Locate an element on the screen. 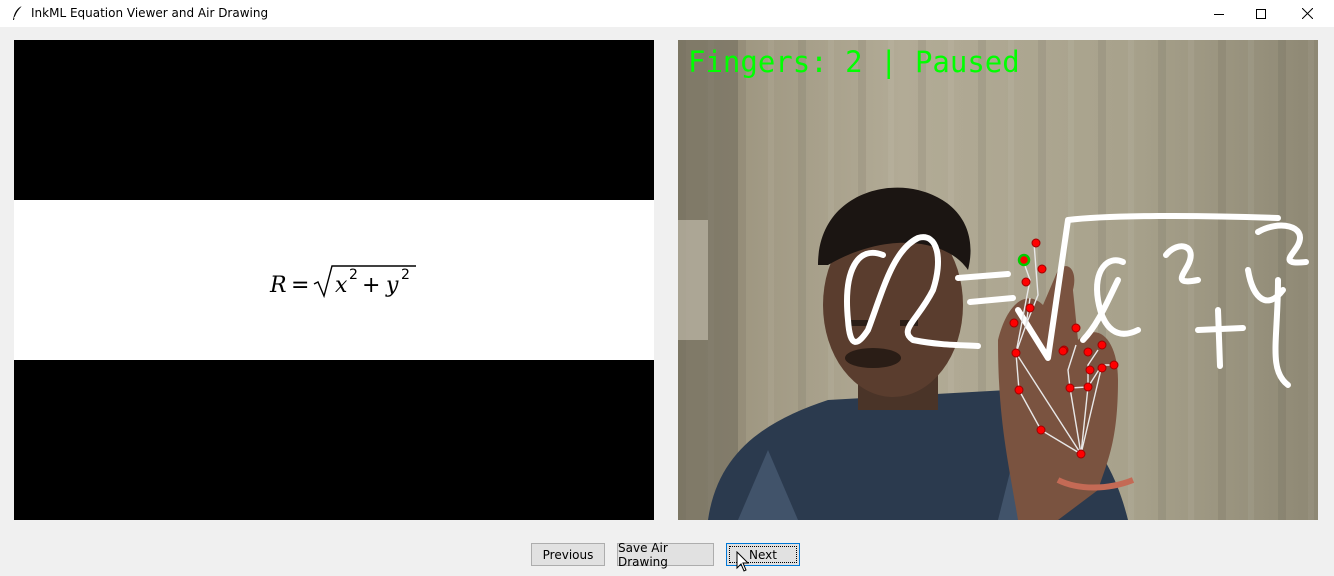 This screenshot has height=576, width=1334. feather-icon is located at coordinates (18, 12).